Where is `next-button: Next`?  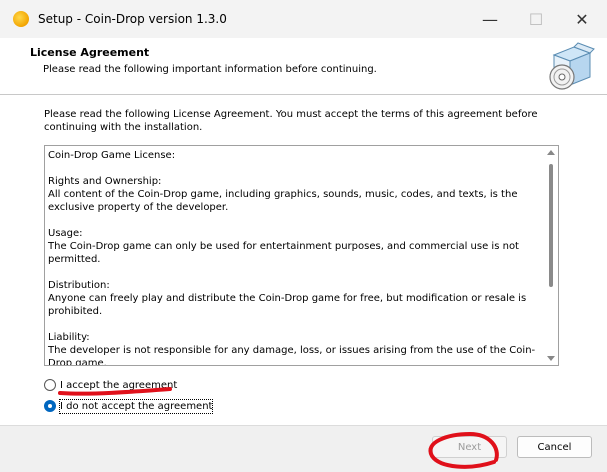 next-button: Next is located at coordinates (469, 447).